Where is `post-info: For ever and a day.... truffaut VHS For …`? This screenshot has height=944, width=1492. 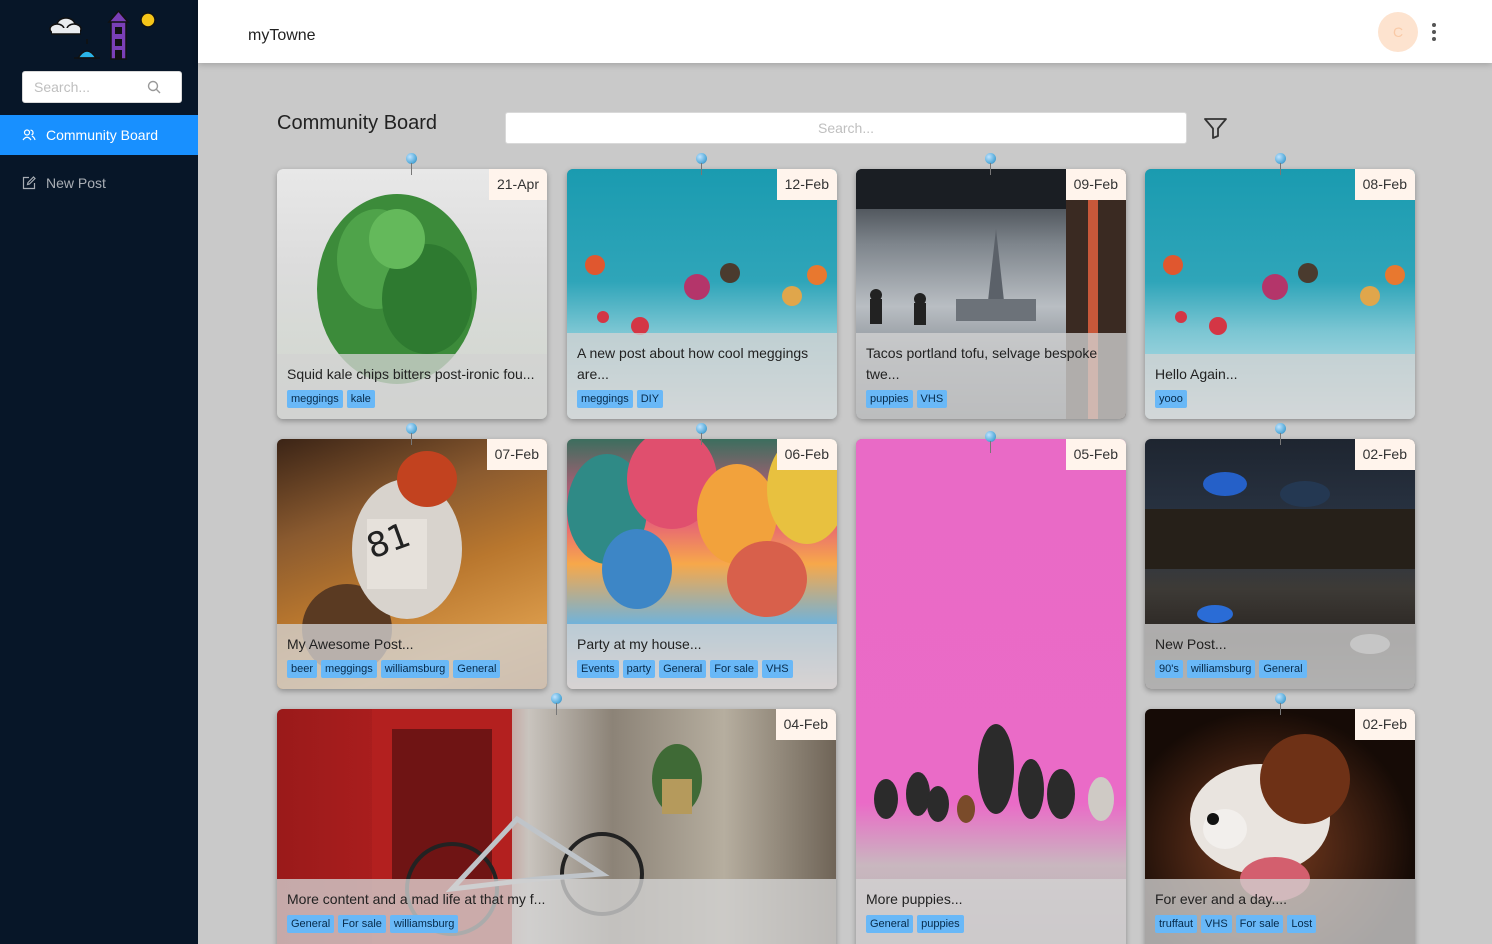 post-info: For ever and a day.... truffaut VHS For … is located at coordinates (1280, 911).